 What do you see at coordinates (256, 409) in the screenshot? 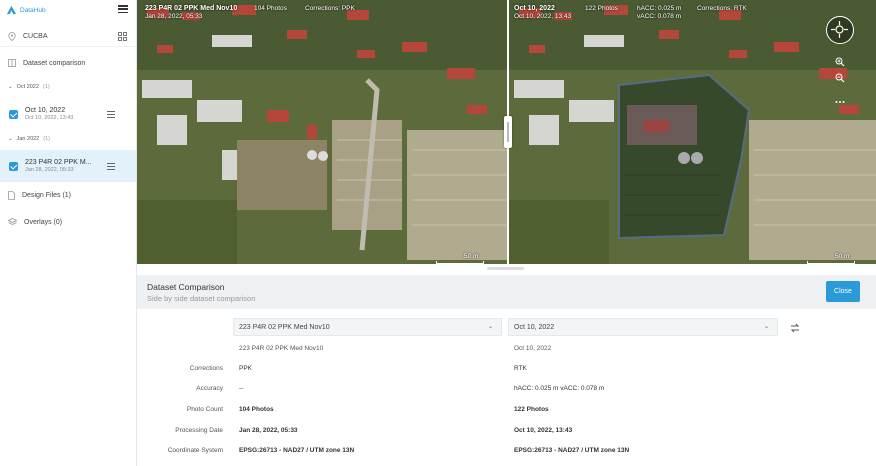
I see `left-photo-count-value: 104 Photos` at bounding box center [256, 409].